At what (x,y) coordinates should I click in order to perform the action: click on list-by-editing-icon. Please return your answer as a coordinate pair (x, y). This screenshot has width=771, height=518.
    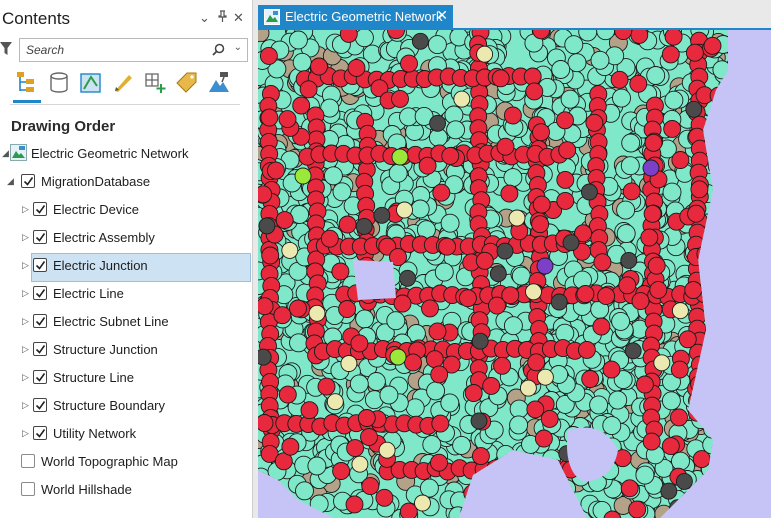
    Looking at the image, I should click on (124, 84).